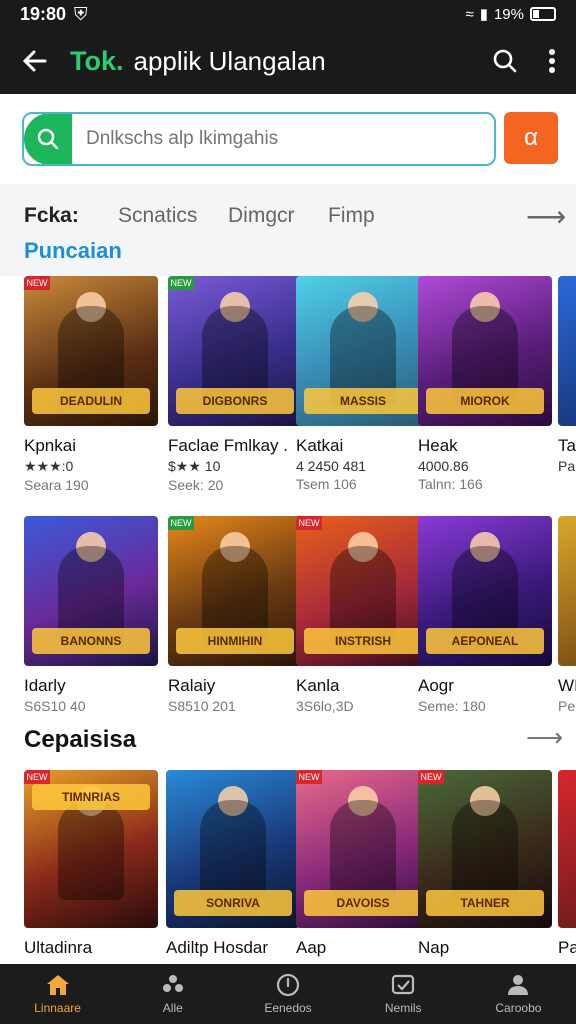 The height and width of the screenshot is (1024, 576). I want to click on tab-subtitle: Puncaian, so click(73, 251).